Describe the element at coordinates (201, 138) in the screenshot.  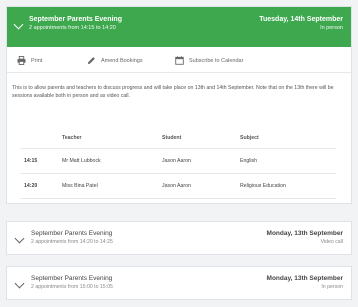
I see `column-header-student: Student` at that location.